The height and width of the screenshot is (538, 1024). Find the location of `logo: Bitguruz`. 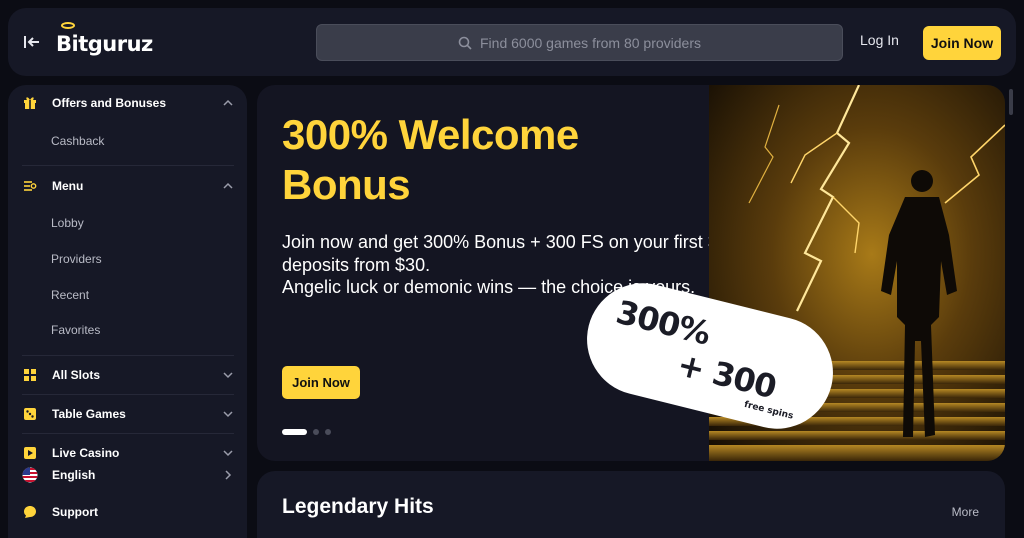

logo: Bitguruz is located at coordinates (104, 42).